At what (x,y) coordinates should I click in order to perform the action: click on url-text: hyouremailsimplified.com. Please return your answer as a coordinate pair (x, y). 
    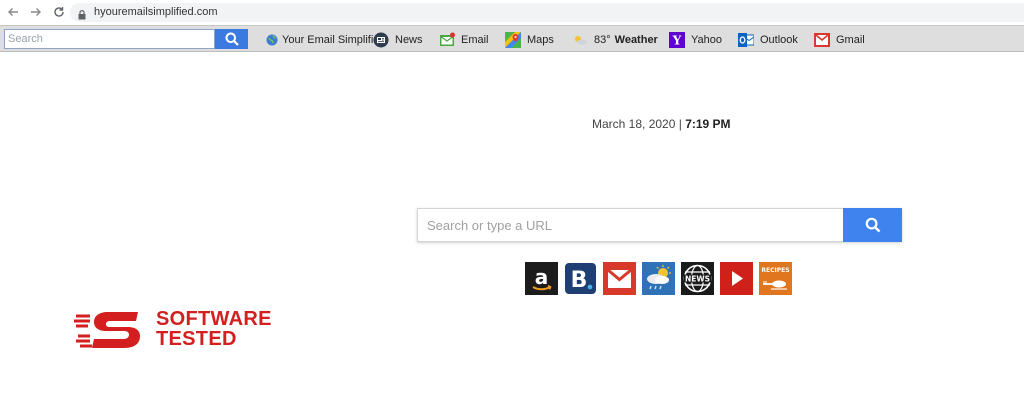
    Looking at the image, I should click on (156, 12).